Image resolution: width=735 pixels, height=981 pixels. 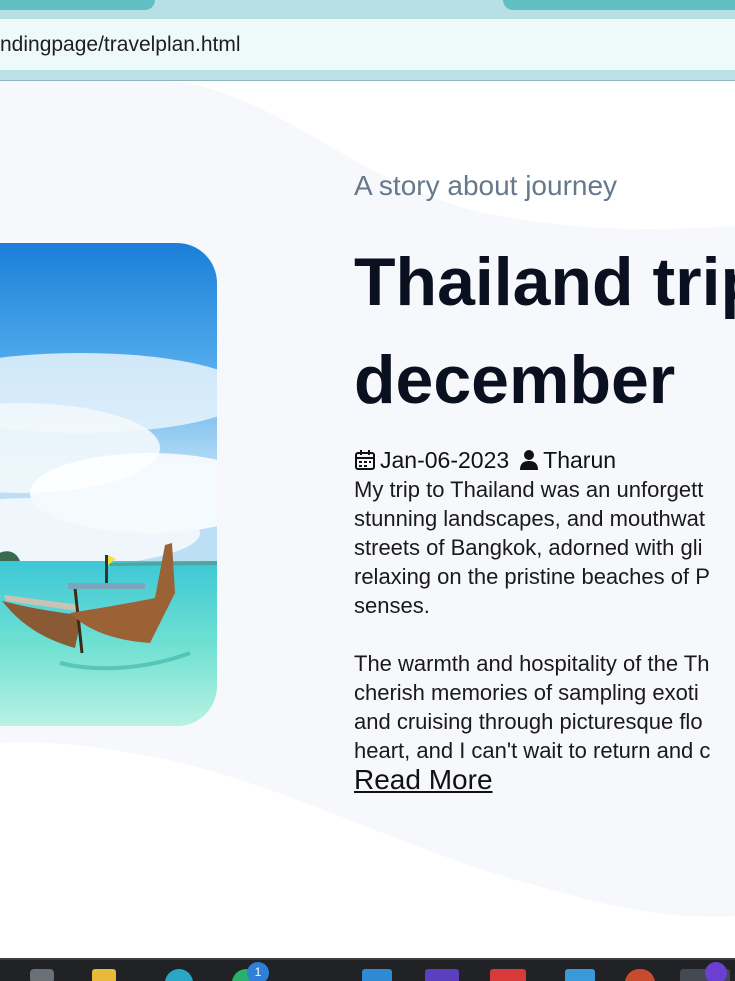 What do you see at coordinates (529, 460) in the screenshot?
I see `person-icon` at bounding box center [529, 460].